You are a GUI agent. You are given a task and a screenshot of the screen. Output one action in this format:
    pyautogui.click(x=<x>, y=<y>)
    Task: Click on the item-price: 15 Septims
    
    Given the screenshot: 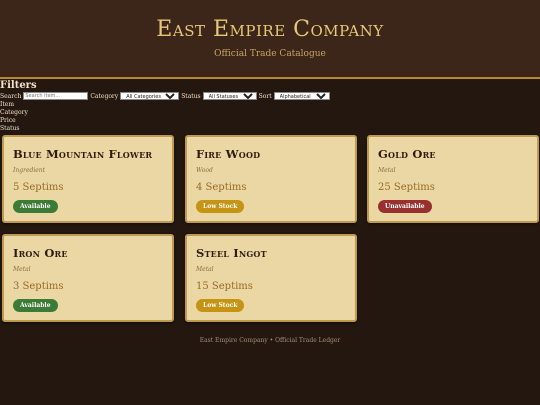 What is the action you would take?
    pyautogui.click(x=224, y=286)
    